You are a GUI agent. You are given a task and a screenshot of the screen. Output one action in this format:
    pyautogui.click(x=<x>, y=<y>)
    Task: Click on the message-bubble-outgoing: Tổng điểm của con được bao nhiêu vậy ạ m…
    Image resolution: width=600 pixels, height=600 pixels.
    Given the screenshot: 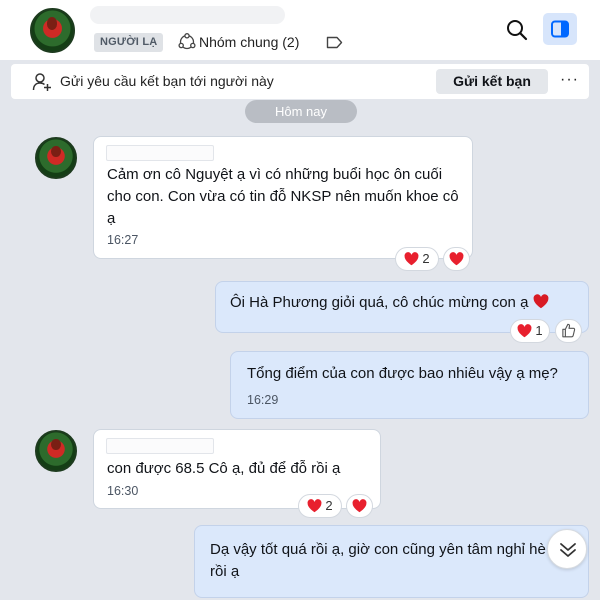 What is the action you would take?
    pyautogui.click(x=409, y=385)
    